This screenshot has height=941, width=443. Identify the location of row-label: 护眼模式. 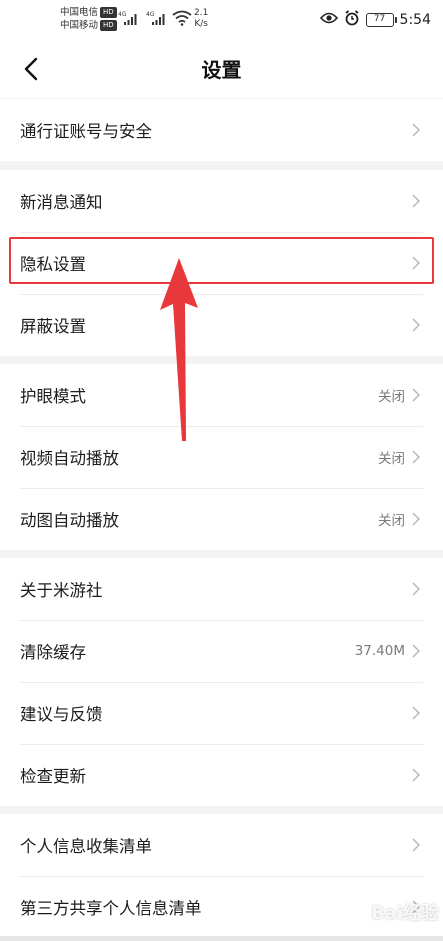
(53, 396).